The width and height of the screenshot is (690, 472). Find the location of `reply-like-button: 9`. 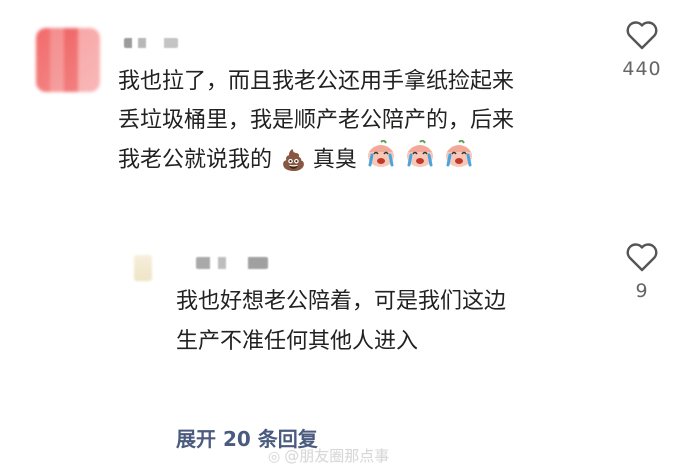

reply-like-button: 9 is located at coordinates (642, 272).